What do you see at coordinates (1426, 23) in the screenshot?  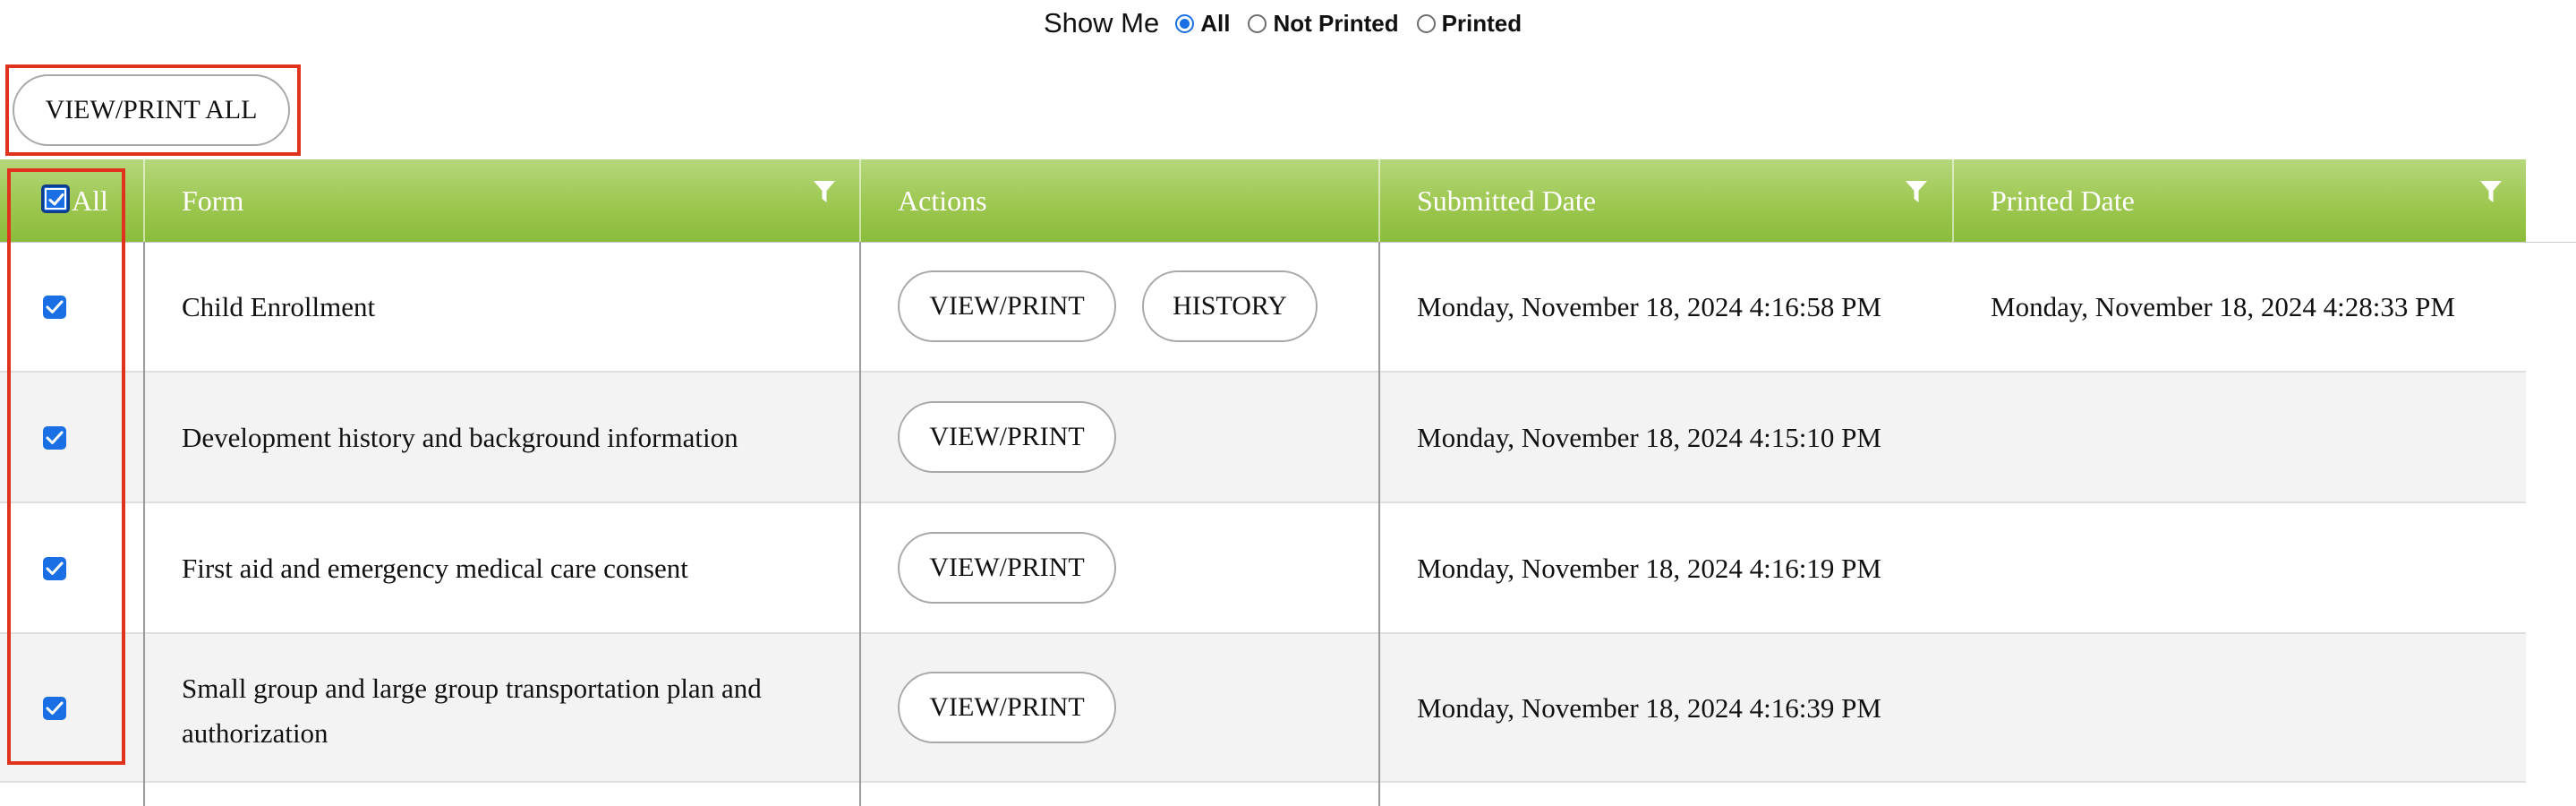 I see `radio-printed` at bounding box center [1426, 23].